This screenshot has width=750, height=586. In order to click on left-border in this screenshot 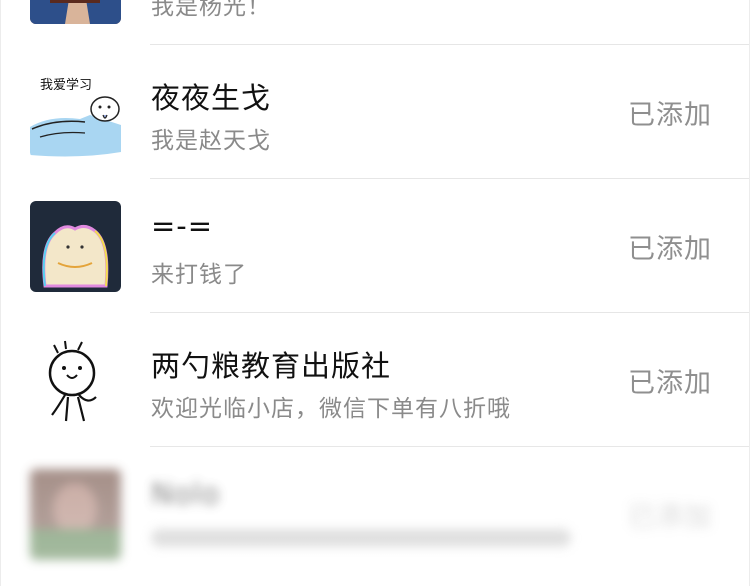, I will do `click(0, 293)`.